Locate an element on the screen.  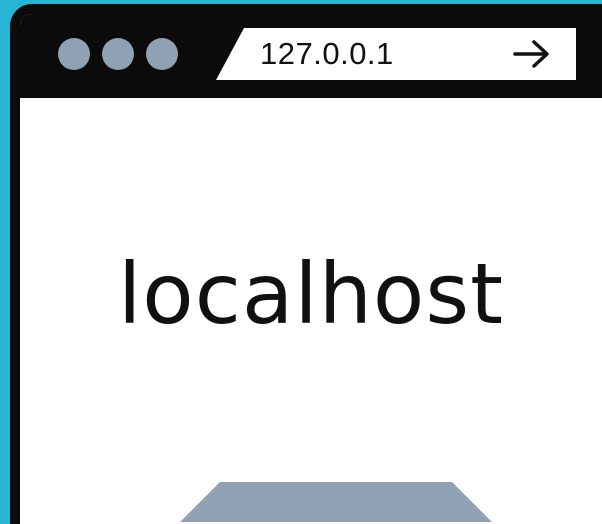
address-input: 127.0.0.1 is located at coordinates (327, 54).